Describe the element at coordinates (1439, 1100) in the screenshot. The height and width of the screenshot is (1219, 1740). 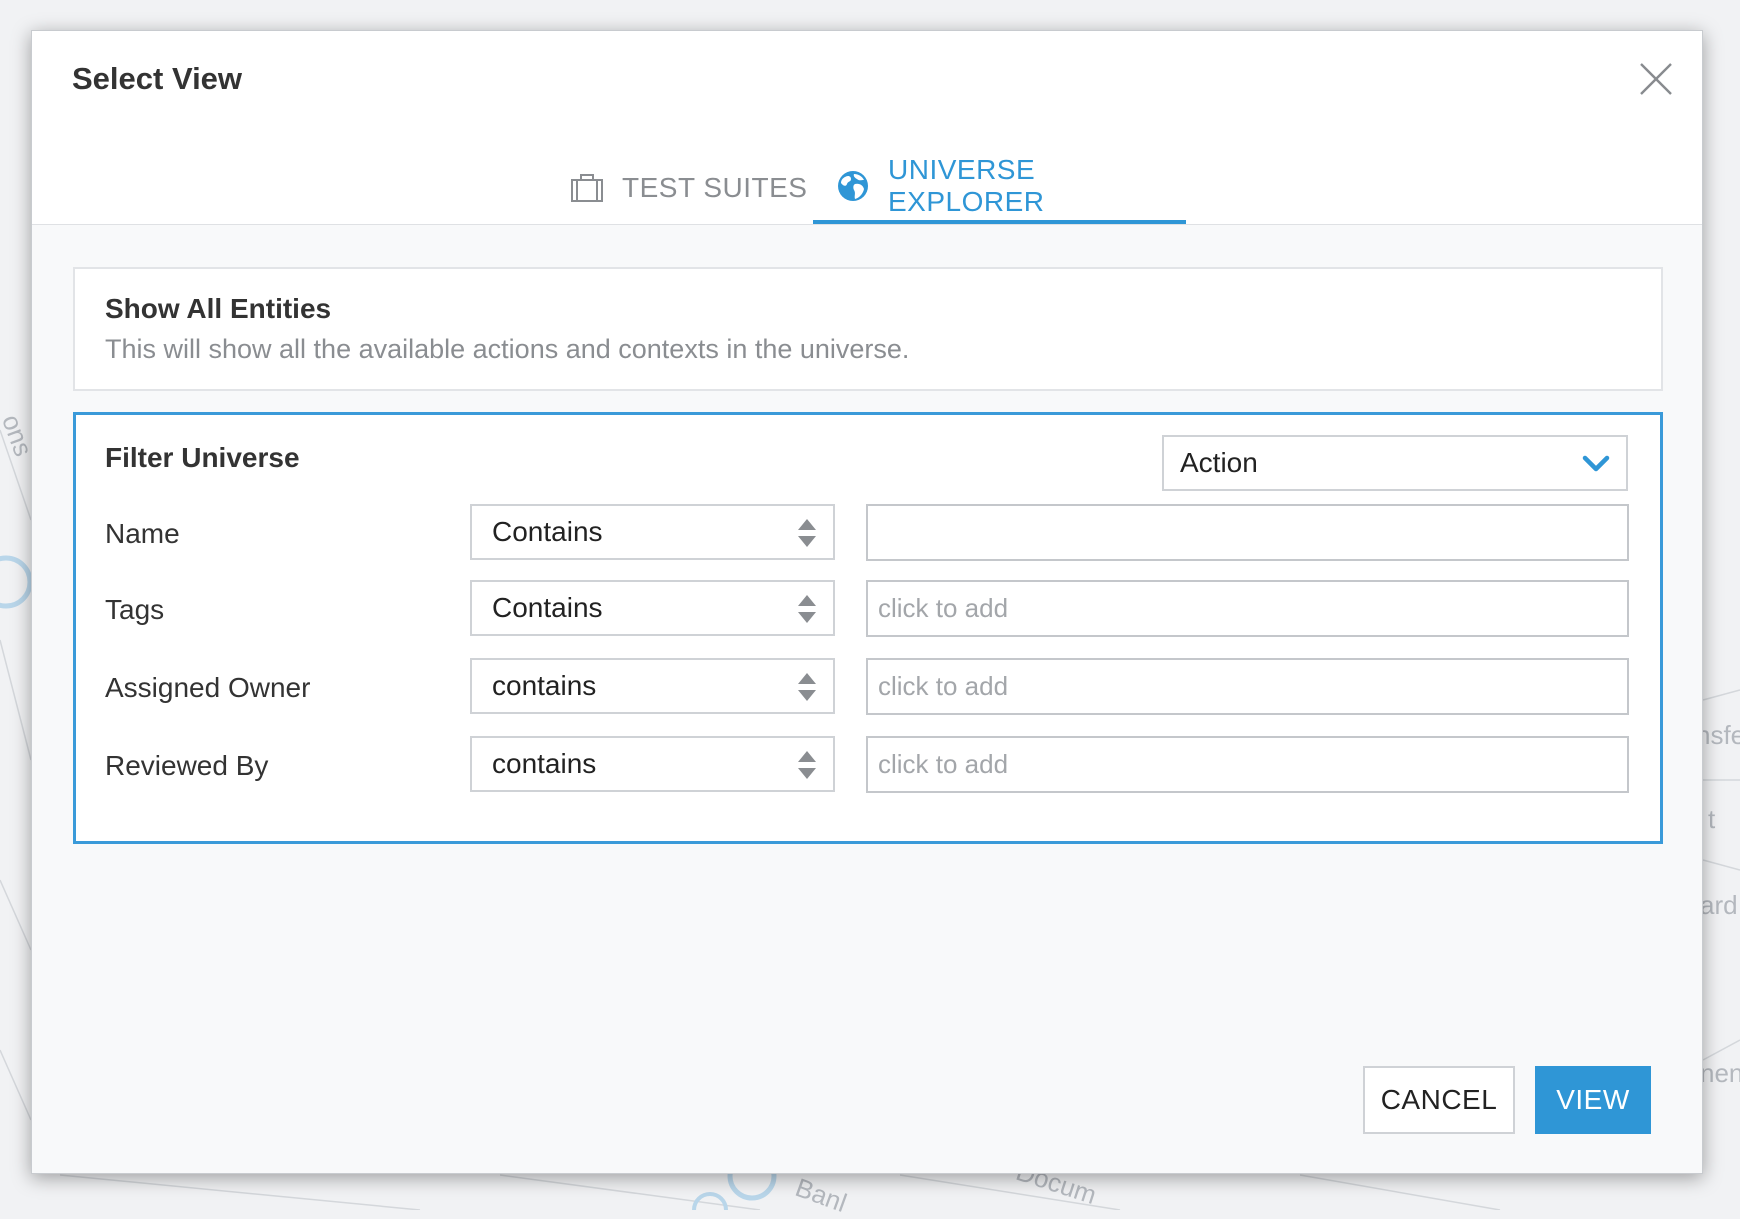
I see `cancel-button: CANCEL` at that location.